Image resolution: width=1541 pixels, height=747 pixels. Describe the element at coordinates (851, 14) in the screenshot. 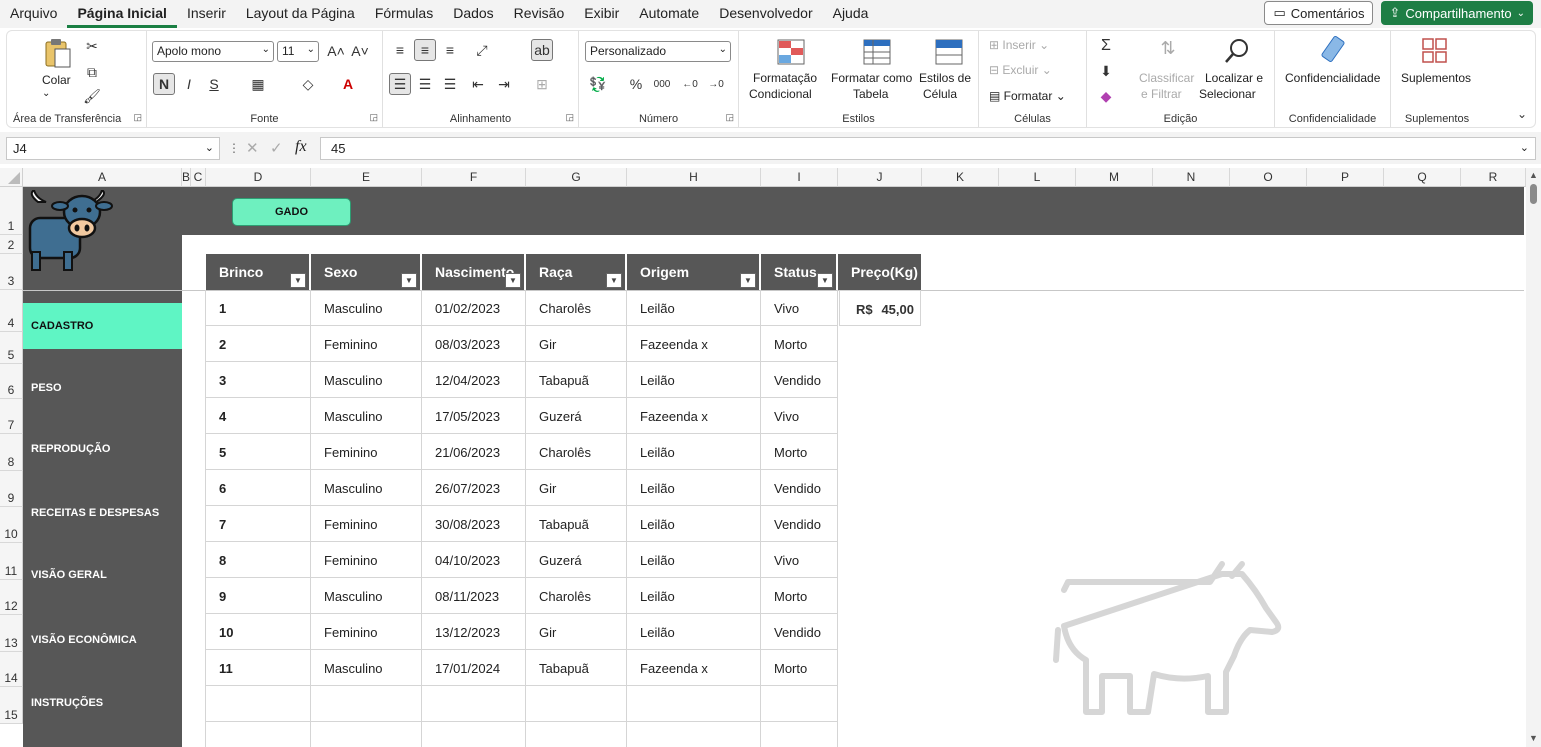

I see `tab-ajuda: Ajuda` at that location.